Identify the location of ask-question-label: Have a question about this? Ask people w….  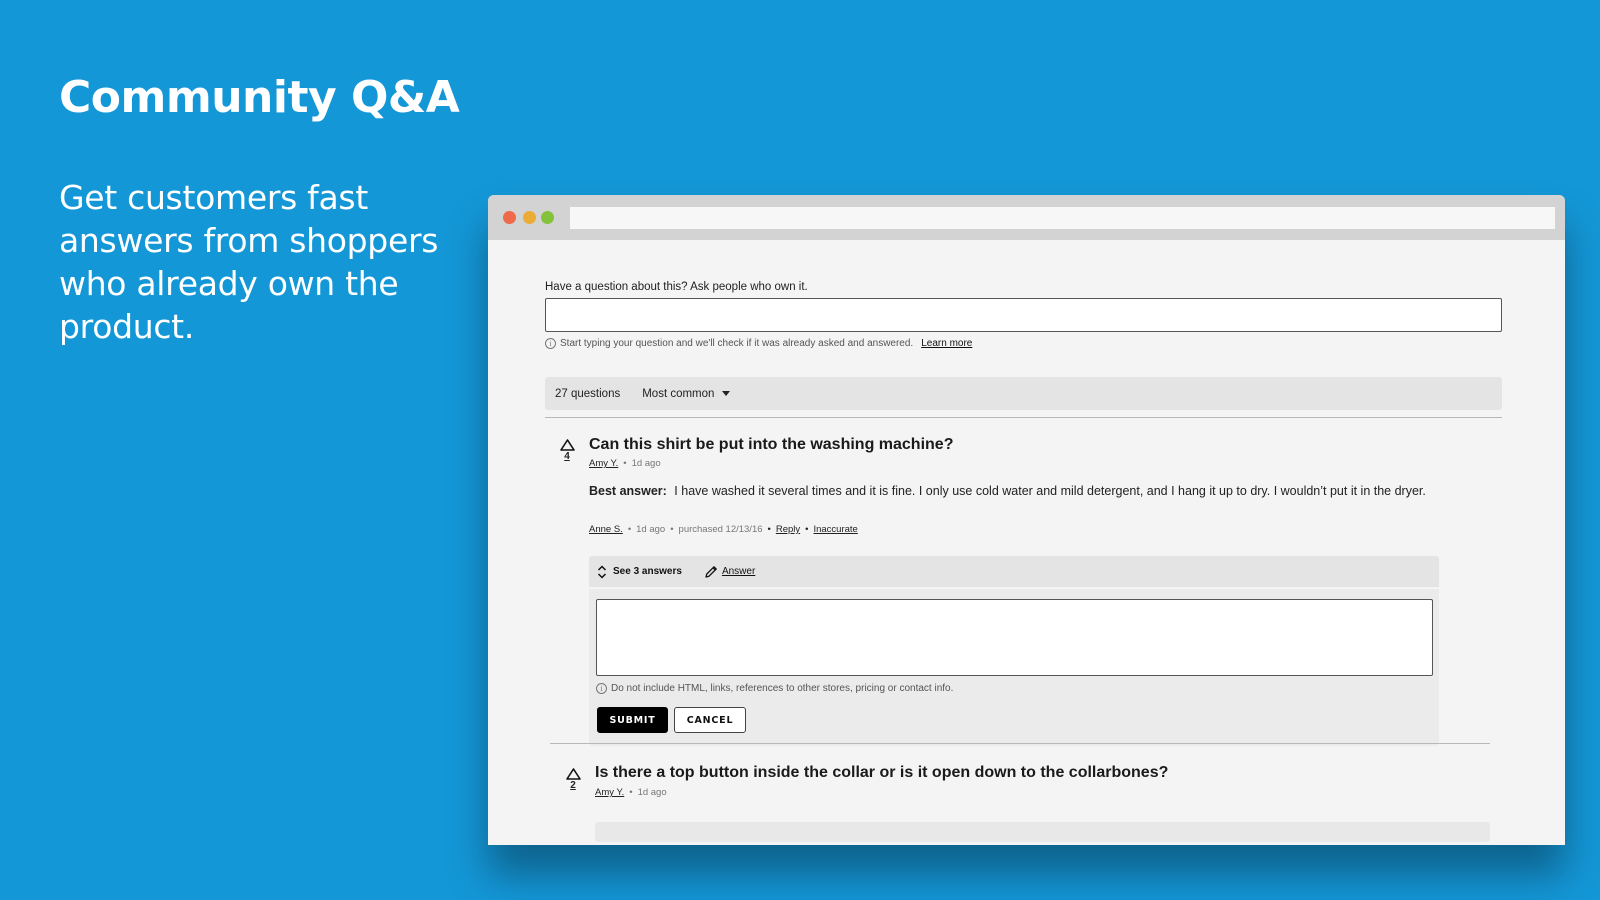
(676, 287).